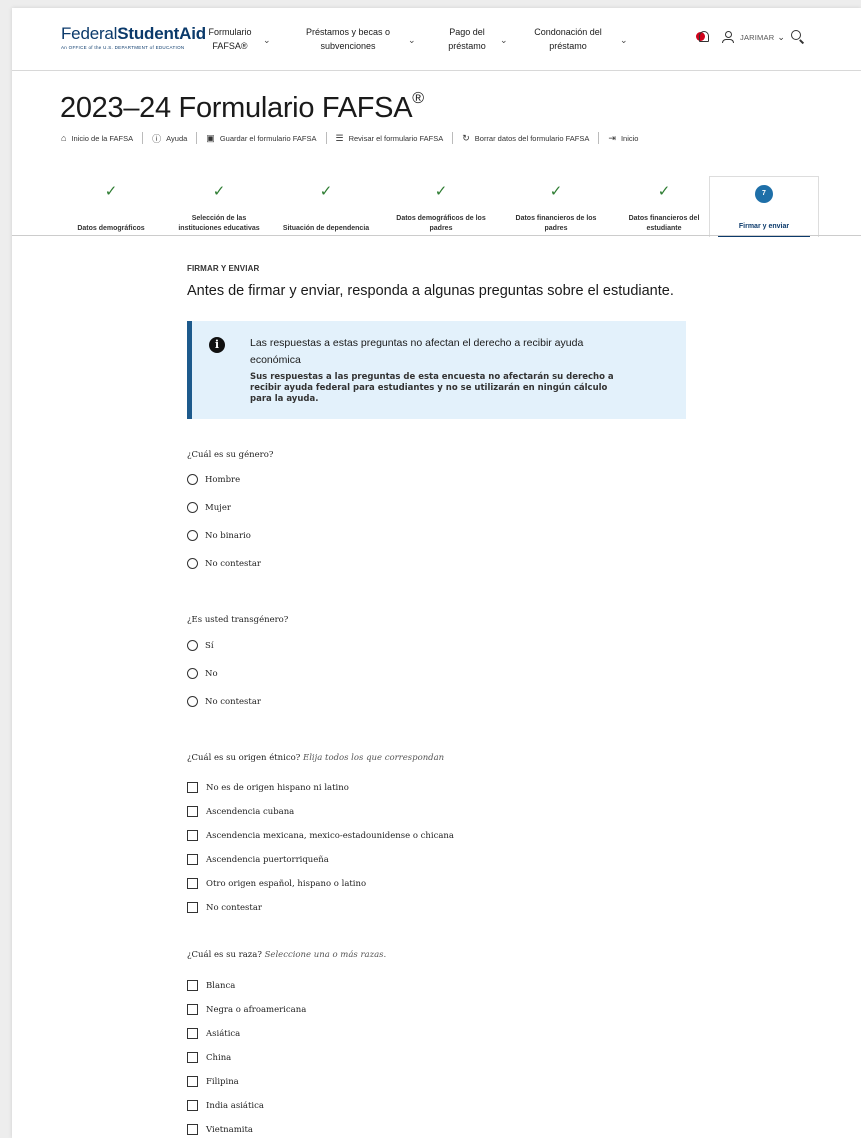  I want to click on radio-trans-si: Sí, so click(200, 645).